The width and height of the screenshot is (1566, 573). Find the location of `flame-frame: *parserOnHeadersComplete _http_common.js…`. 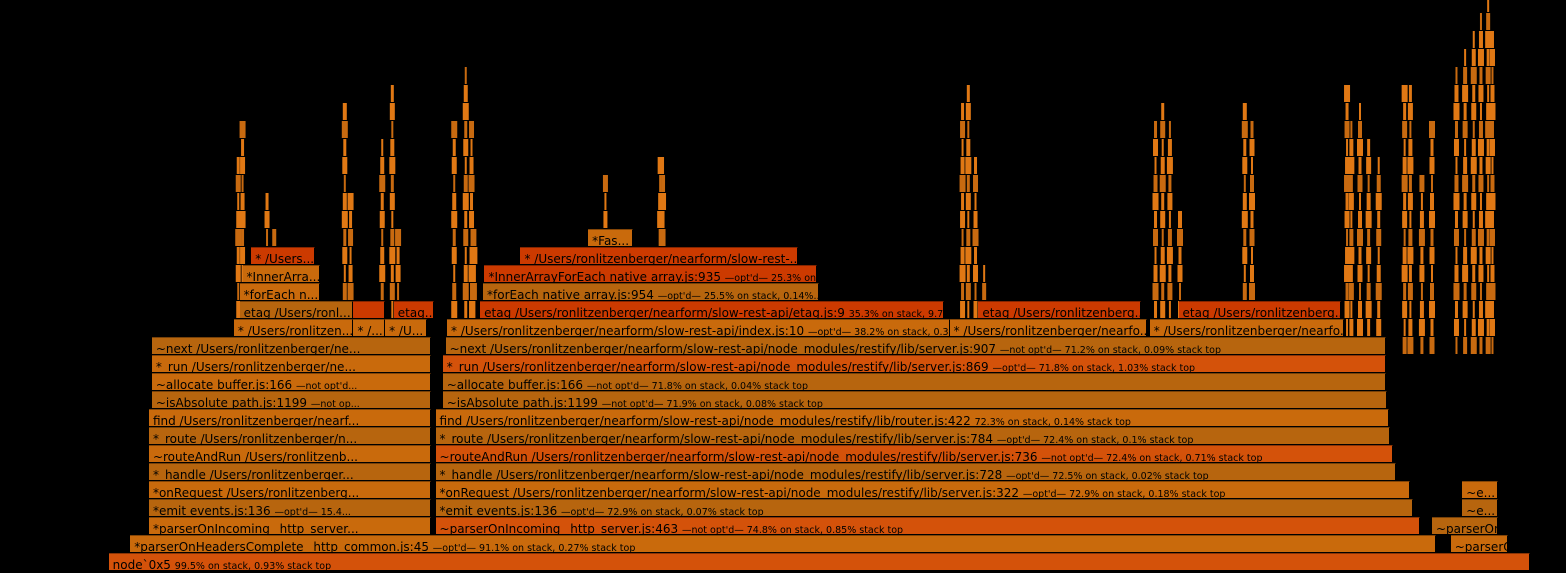

flame-frame: *parserOnHeadersComplete _http_common.js… is located at coordinates (783, 543).